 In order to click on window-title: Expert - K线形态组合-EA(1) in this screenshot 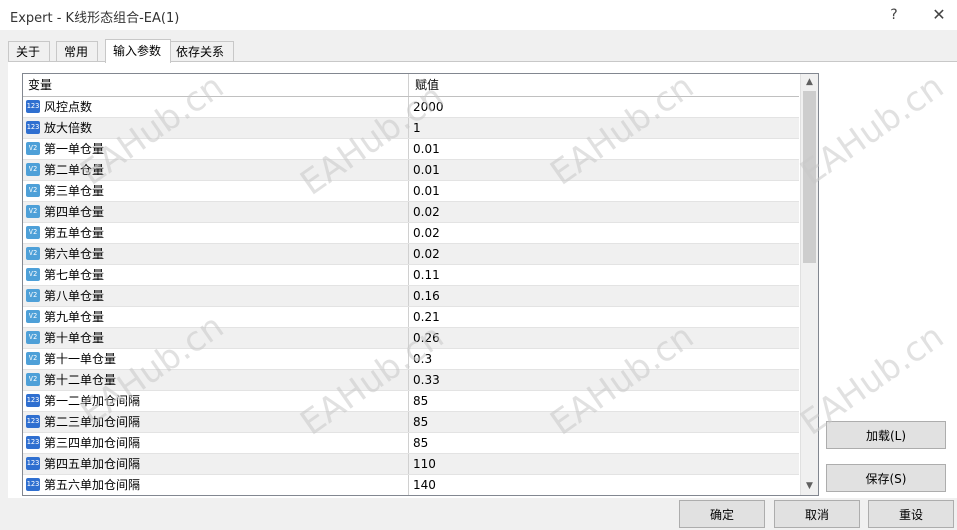, I will do `click(95, 18)`.